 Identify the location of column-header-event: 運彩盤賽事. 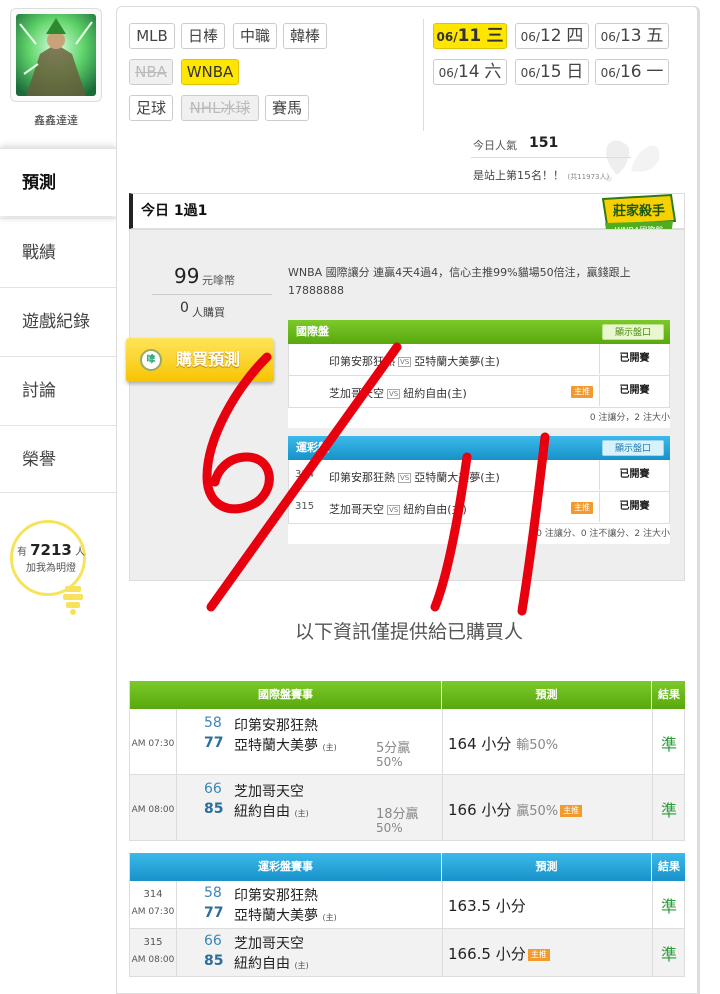
(286, 867).